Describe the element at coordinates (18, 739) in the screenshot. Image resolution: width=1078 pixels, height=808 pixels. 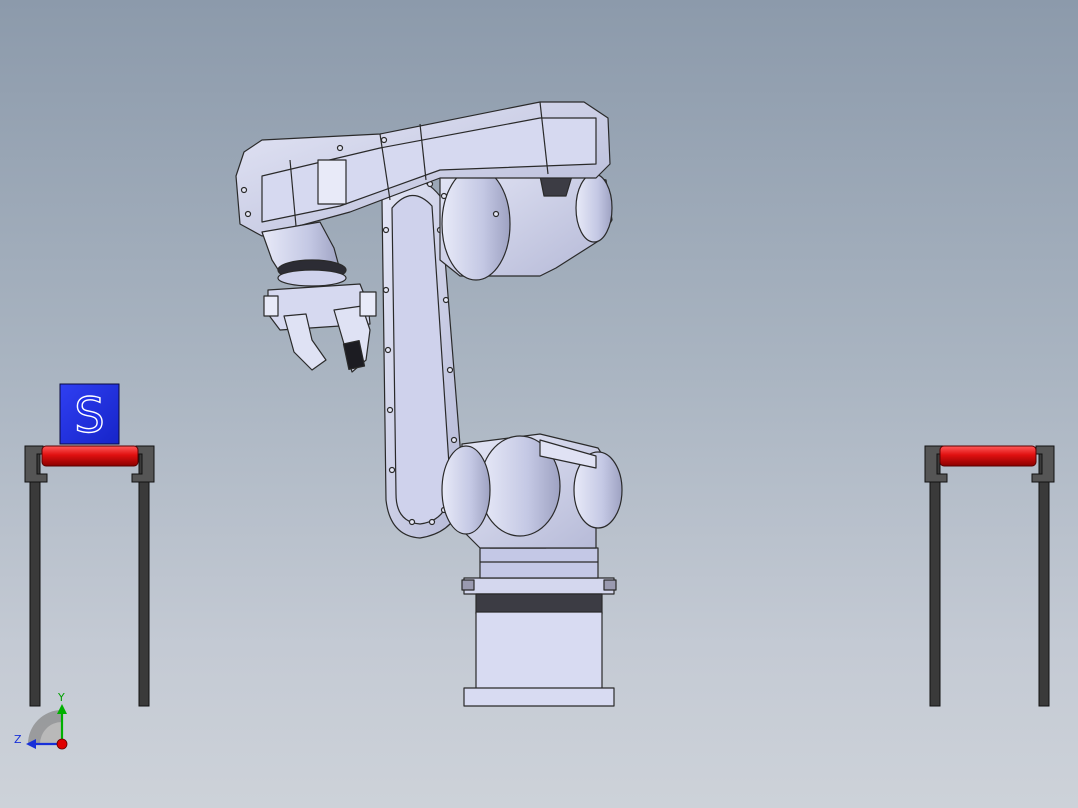
I see `triad-z-label: Z` at that location.